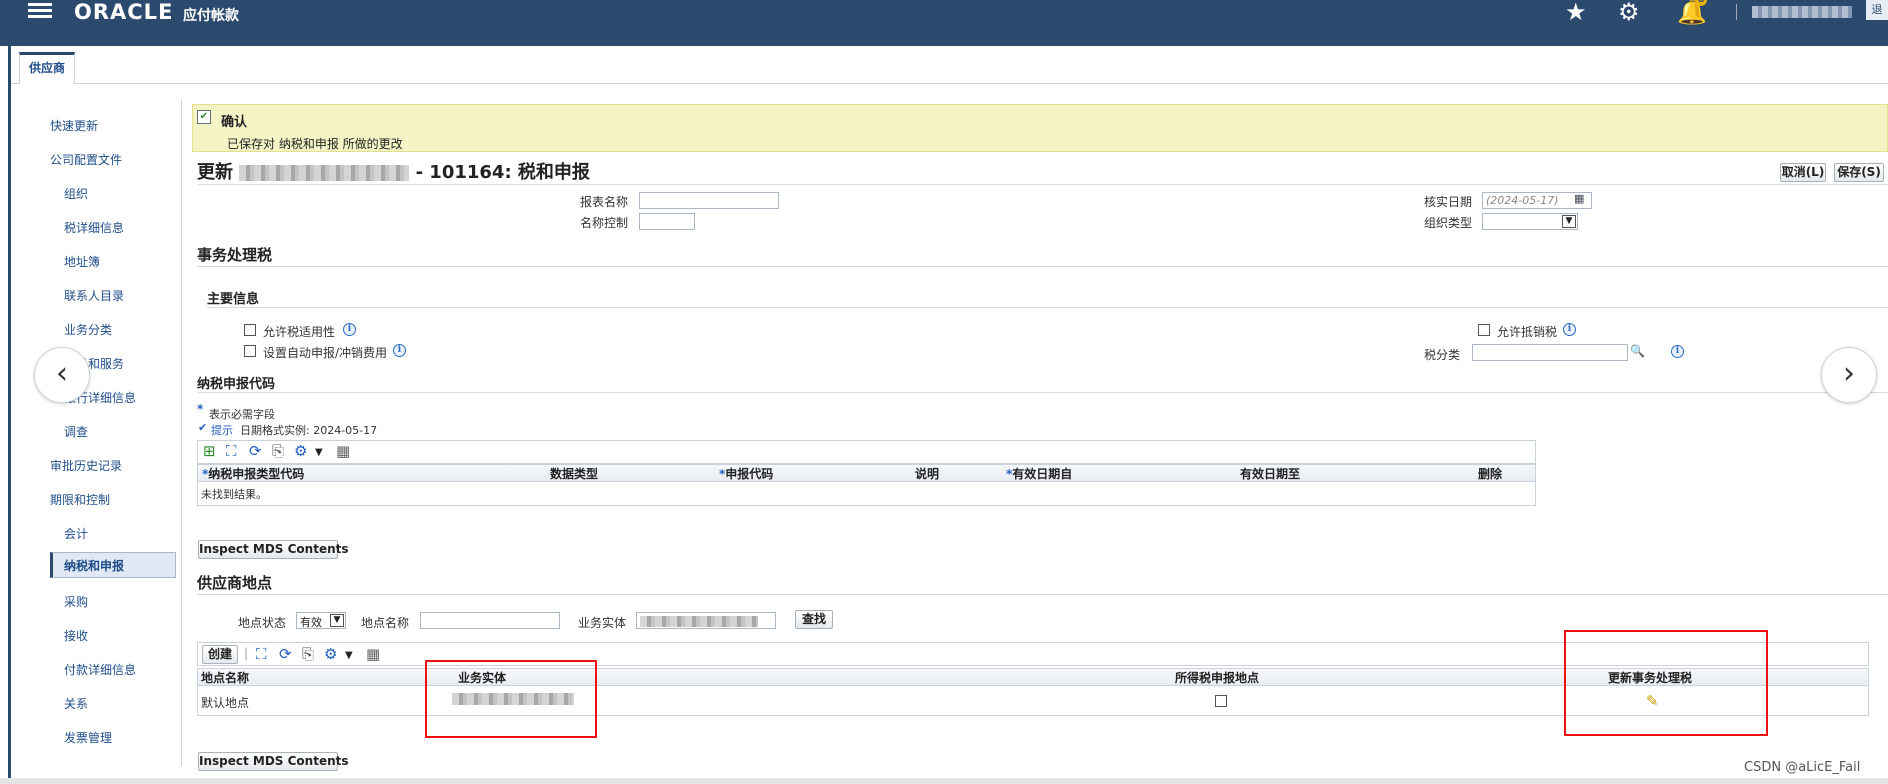 This screenshot has width=1888, height=784. Describe the element at coordinates (225, 678) in the screenshot. I see `column-header: 地点名称` at that location.